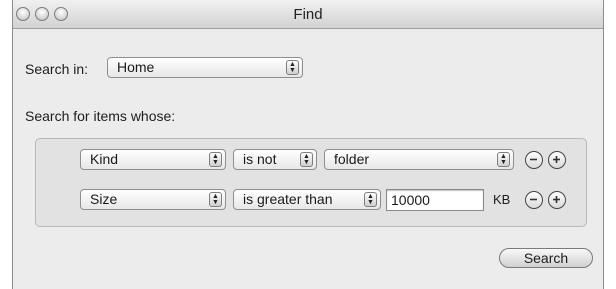 The width and height of the screenshot is (616, 289). Describe the element at coordinates (104, 159) in the screenshot. I see `row1-attribute-value: Kind` at that location.